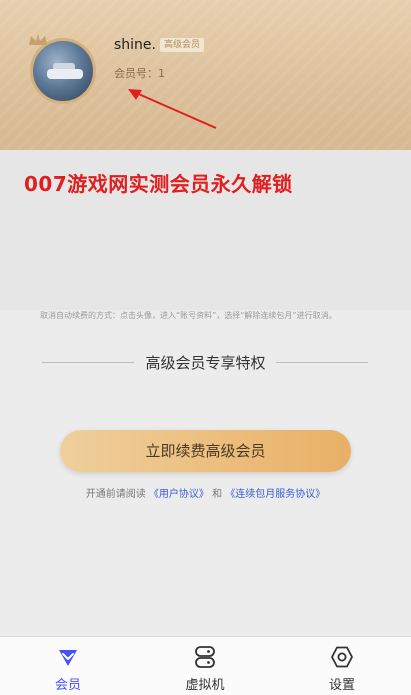 The width and height of the screenshot is (411, 695). What do you see at coordinates (341, 685) in the screenshot?
I see `tab-settings-label: 设置` at bounding box center [341, 685].